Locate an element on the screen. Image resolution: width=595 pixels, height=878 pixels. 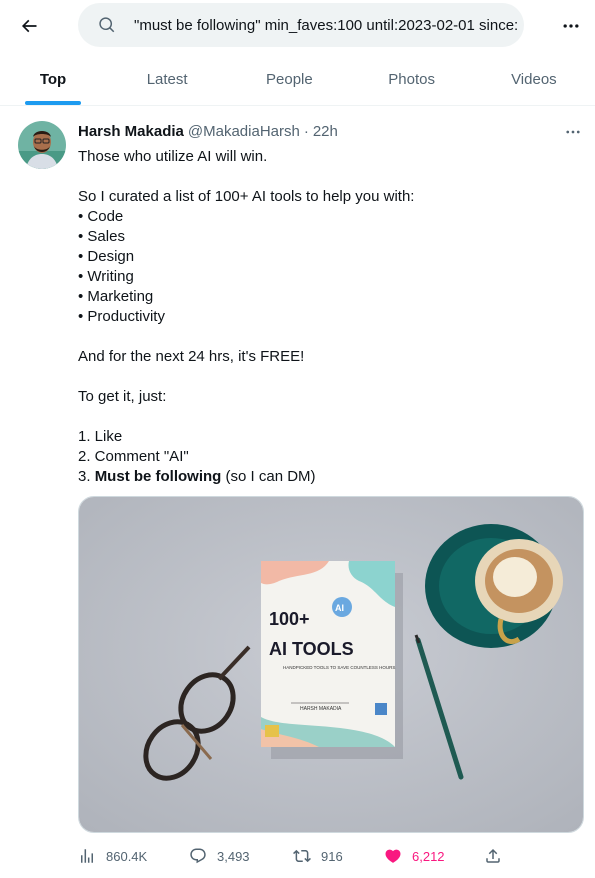
search-box is located at coordinates (301, 25).